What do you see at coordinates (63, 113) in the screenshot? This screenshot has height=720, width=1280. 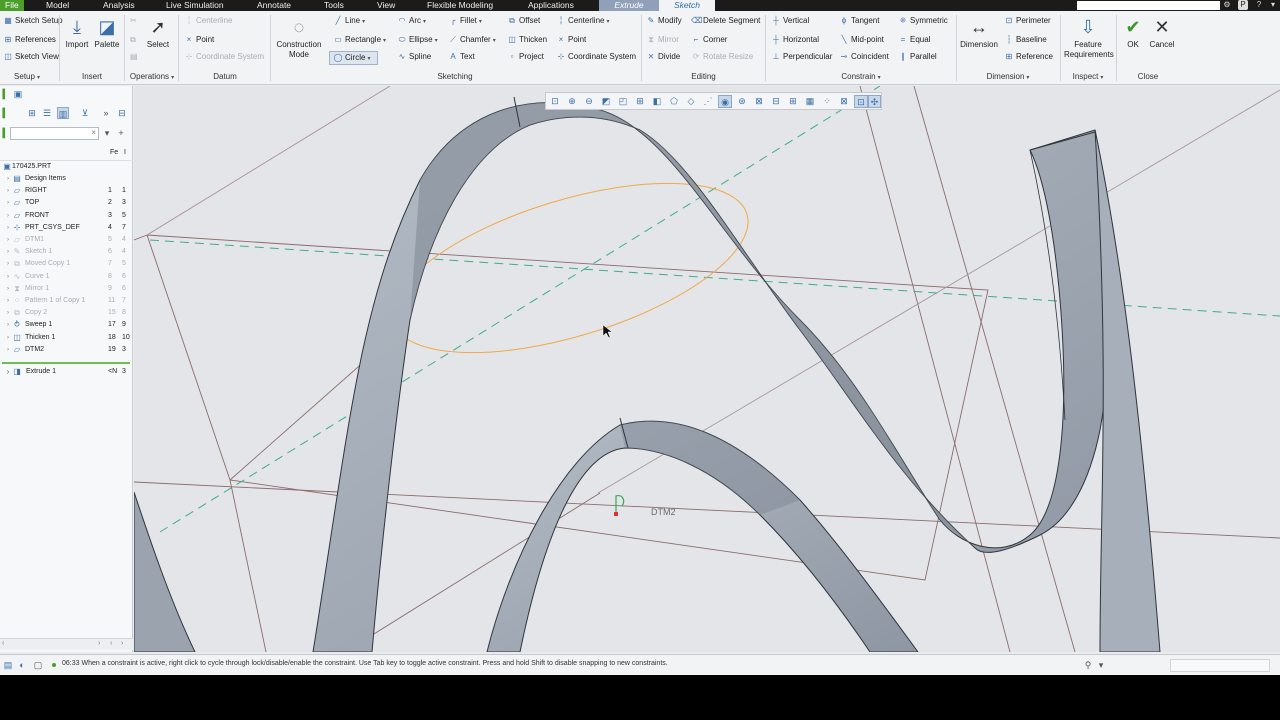 I see `show-columns-icon: ▥` at bounding box center [63, 113].